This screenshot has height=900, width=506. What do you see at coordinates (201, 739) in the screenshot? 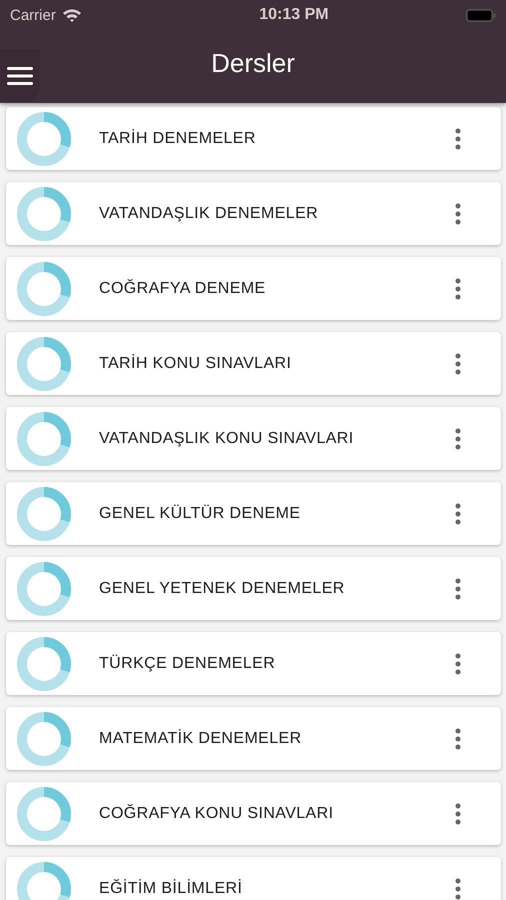
I see `course-name: MATEMATİK DENEMELER` at bounding box center [201, 739].